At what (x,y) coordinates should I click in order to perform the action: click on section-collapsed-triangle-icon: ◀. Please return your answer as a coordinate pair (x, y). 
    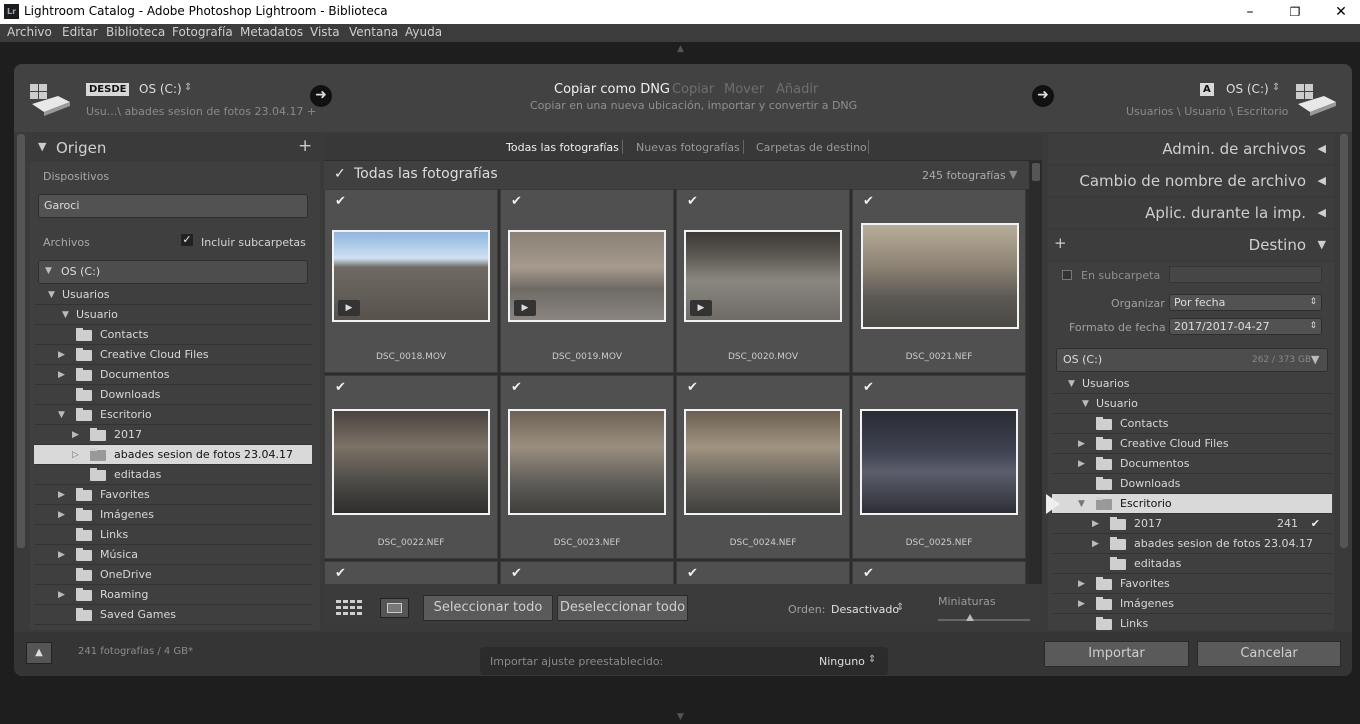
    Looking at the image, I should click on (1322, 149).